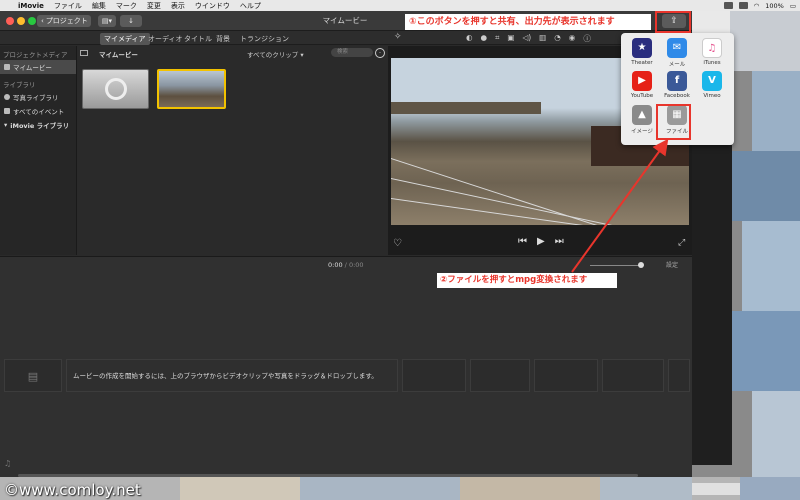 The image size is (800, 500). I want to click on window-minimize-button, so click(21, 21).